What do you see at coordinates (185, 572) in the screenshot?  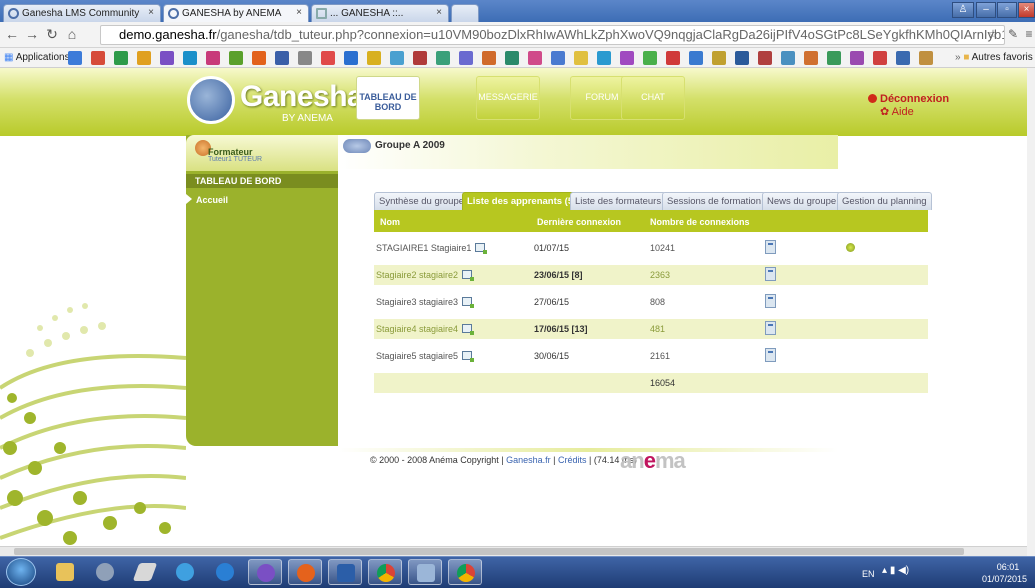 I see `taskbar-ie` at bounding box center [185, 572].